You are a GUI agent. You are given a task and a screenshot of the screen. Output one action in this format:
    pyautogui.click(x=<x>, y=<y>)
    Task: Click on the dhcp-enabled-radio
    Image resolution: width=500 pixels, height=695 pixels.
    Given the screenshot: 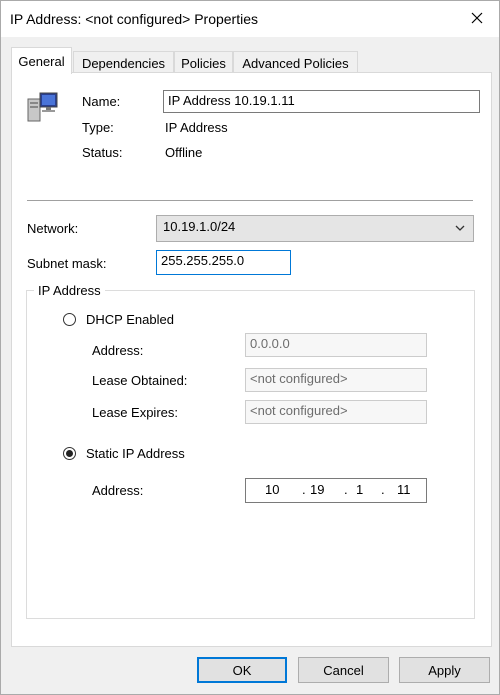 What is the action you would take?
    pyautogui.click(x=69, y=319)
    